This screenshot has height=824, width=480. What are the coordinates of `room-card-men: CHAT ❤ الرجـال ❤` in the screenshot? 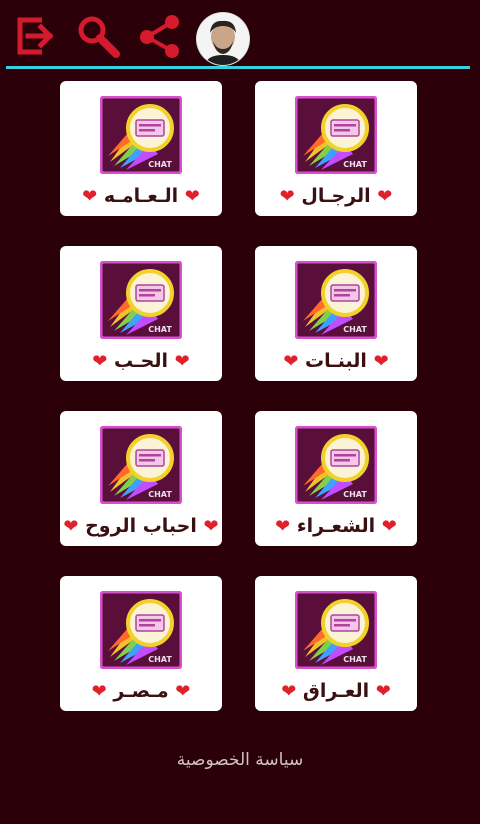 It's located at (336, 148).